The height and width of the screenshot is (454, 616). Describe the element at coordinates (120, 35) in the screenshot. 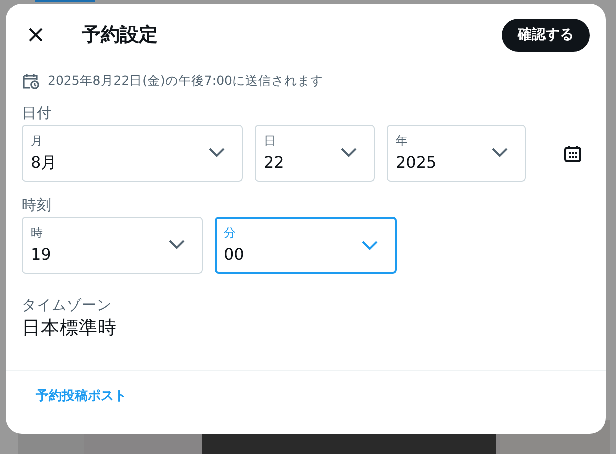

I see `dialog-title: 予約設定` at that location.